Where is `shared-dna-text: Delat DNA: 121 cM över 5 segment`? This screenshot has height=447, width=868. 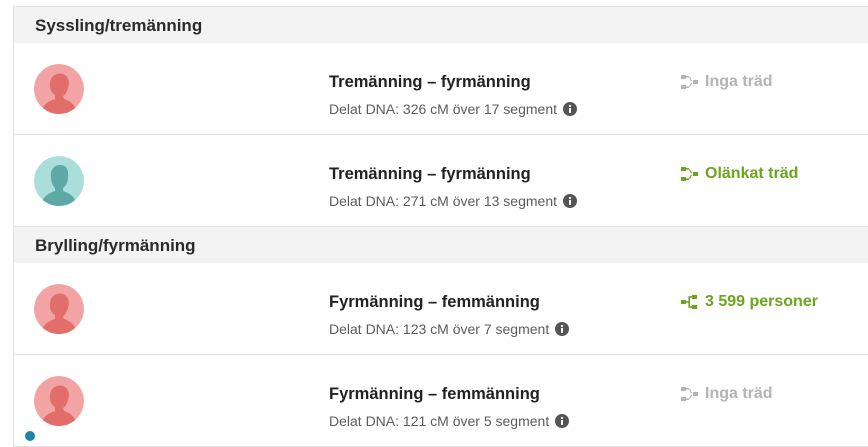
shared-dna-text: Delat DNA: 121 cM över 5 segment is located at coordinates (449, 421).